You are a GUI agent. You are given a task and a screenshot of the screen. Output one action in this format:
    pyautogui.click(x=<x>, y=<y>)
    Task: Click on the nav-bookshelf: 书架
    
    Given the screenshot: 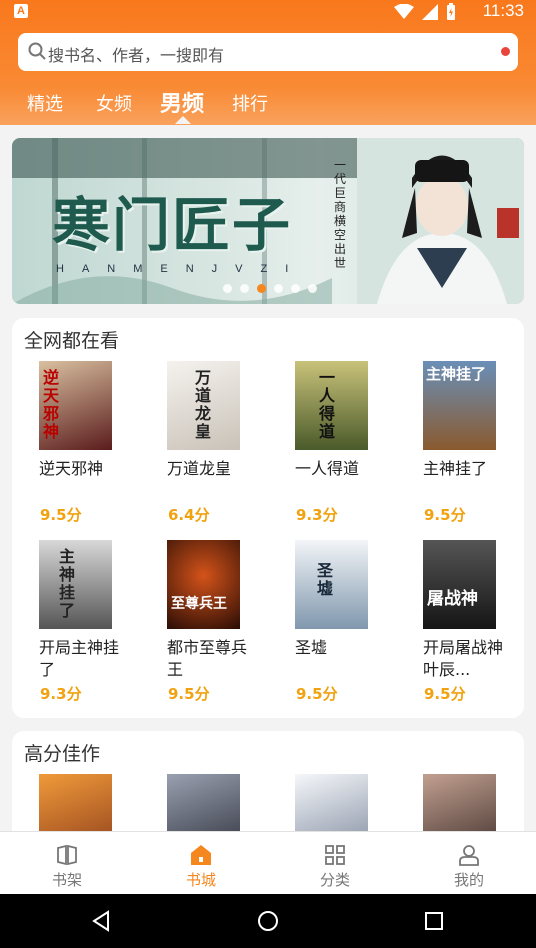 What is the action you would take?
    pyautogui.click(x=67, y=863)
    